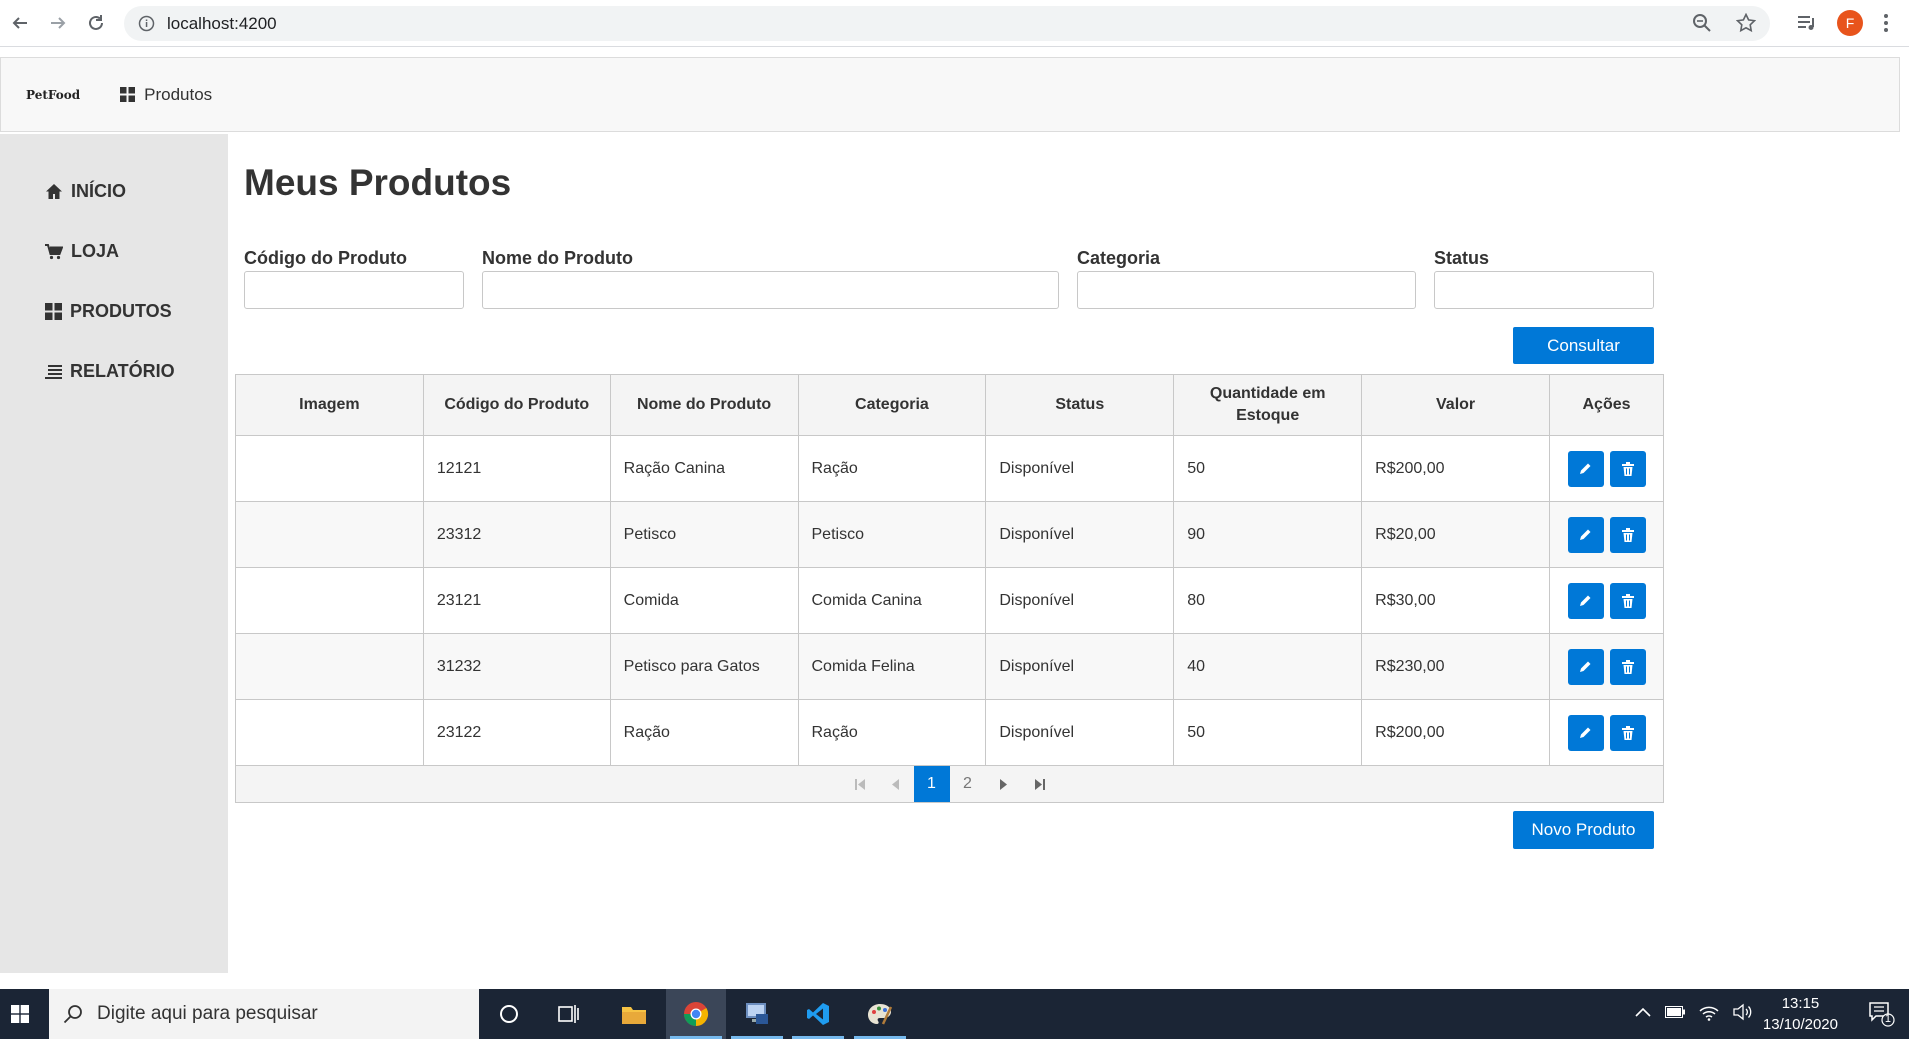  I want to click on search-icon, so click(72, 1014).